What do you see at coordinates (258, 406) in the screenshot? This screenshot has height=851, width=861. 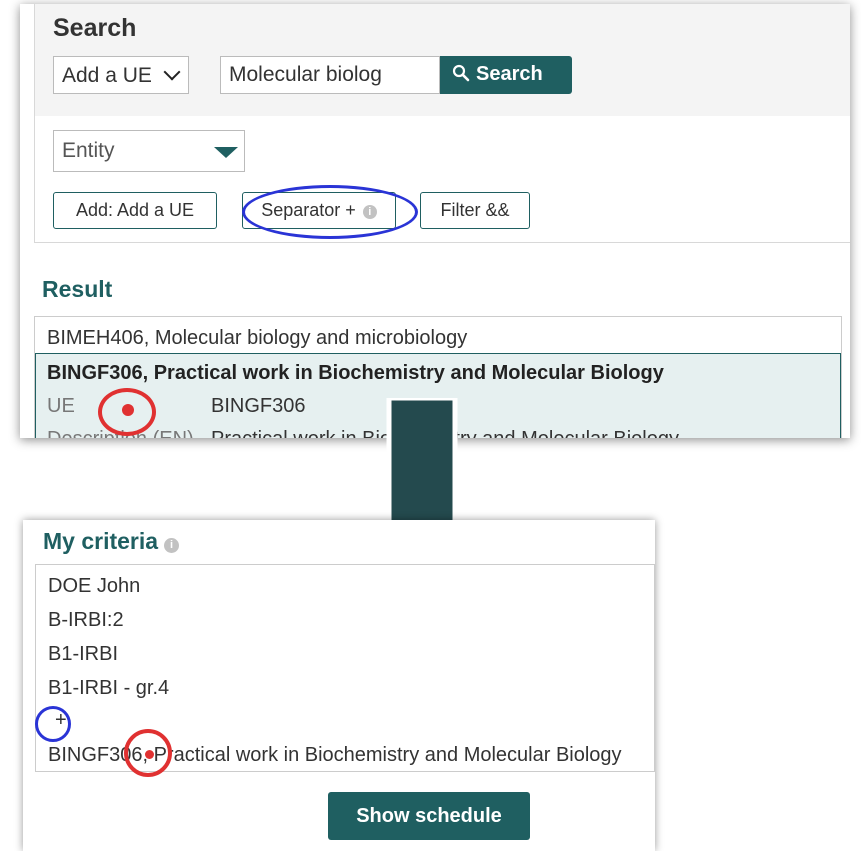 I see `field-value: BINGF306` at bounding box center [258, 406].